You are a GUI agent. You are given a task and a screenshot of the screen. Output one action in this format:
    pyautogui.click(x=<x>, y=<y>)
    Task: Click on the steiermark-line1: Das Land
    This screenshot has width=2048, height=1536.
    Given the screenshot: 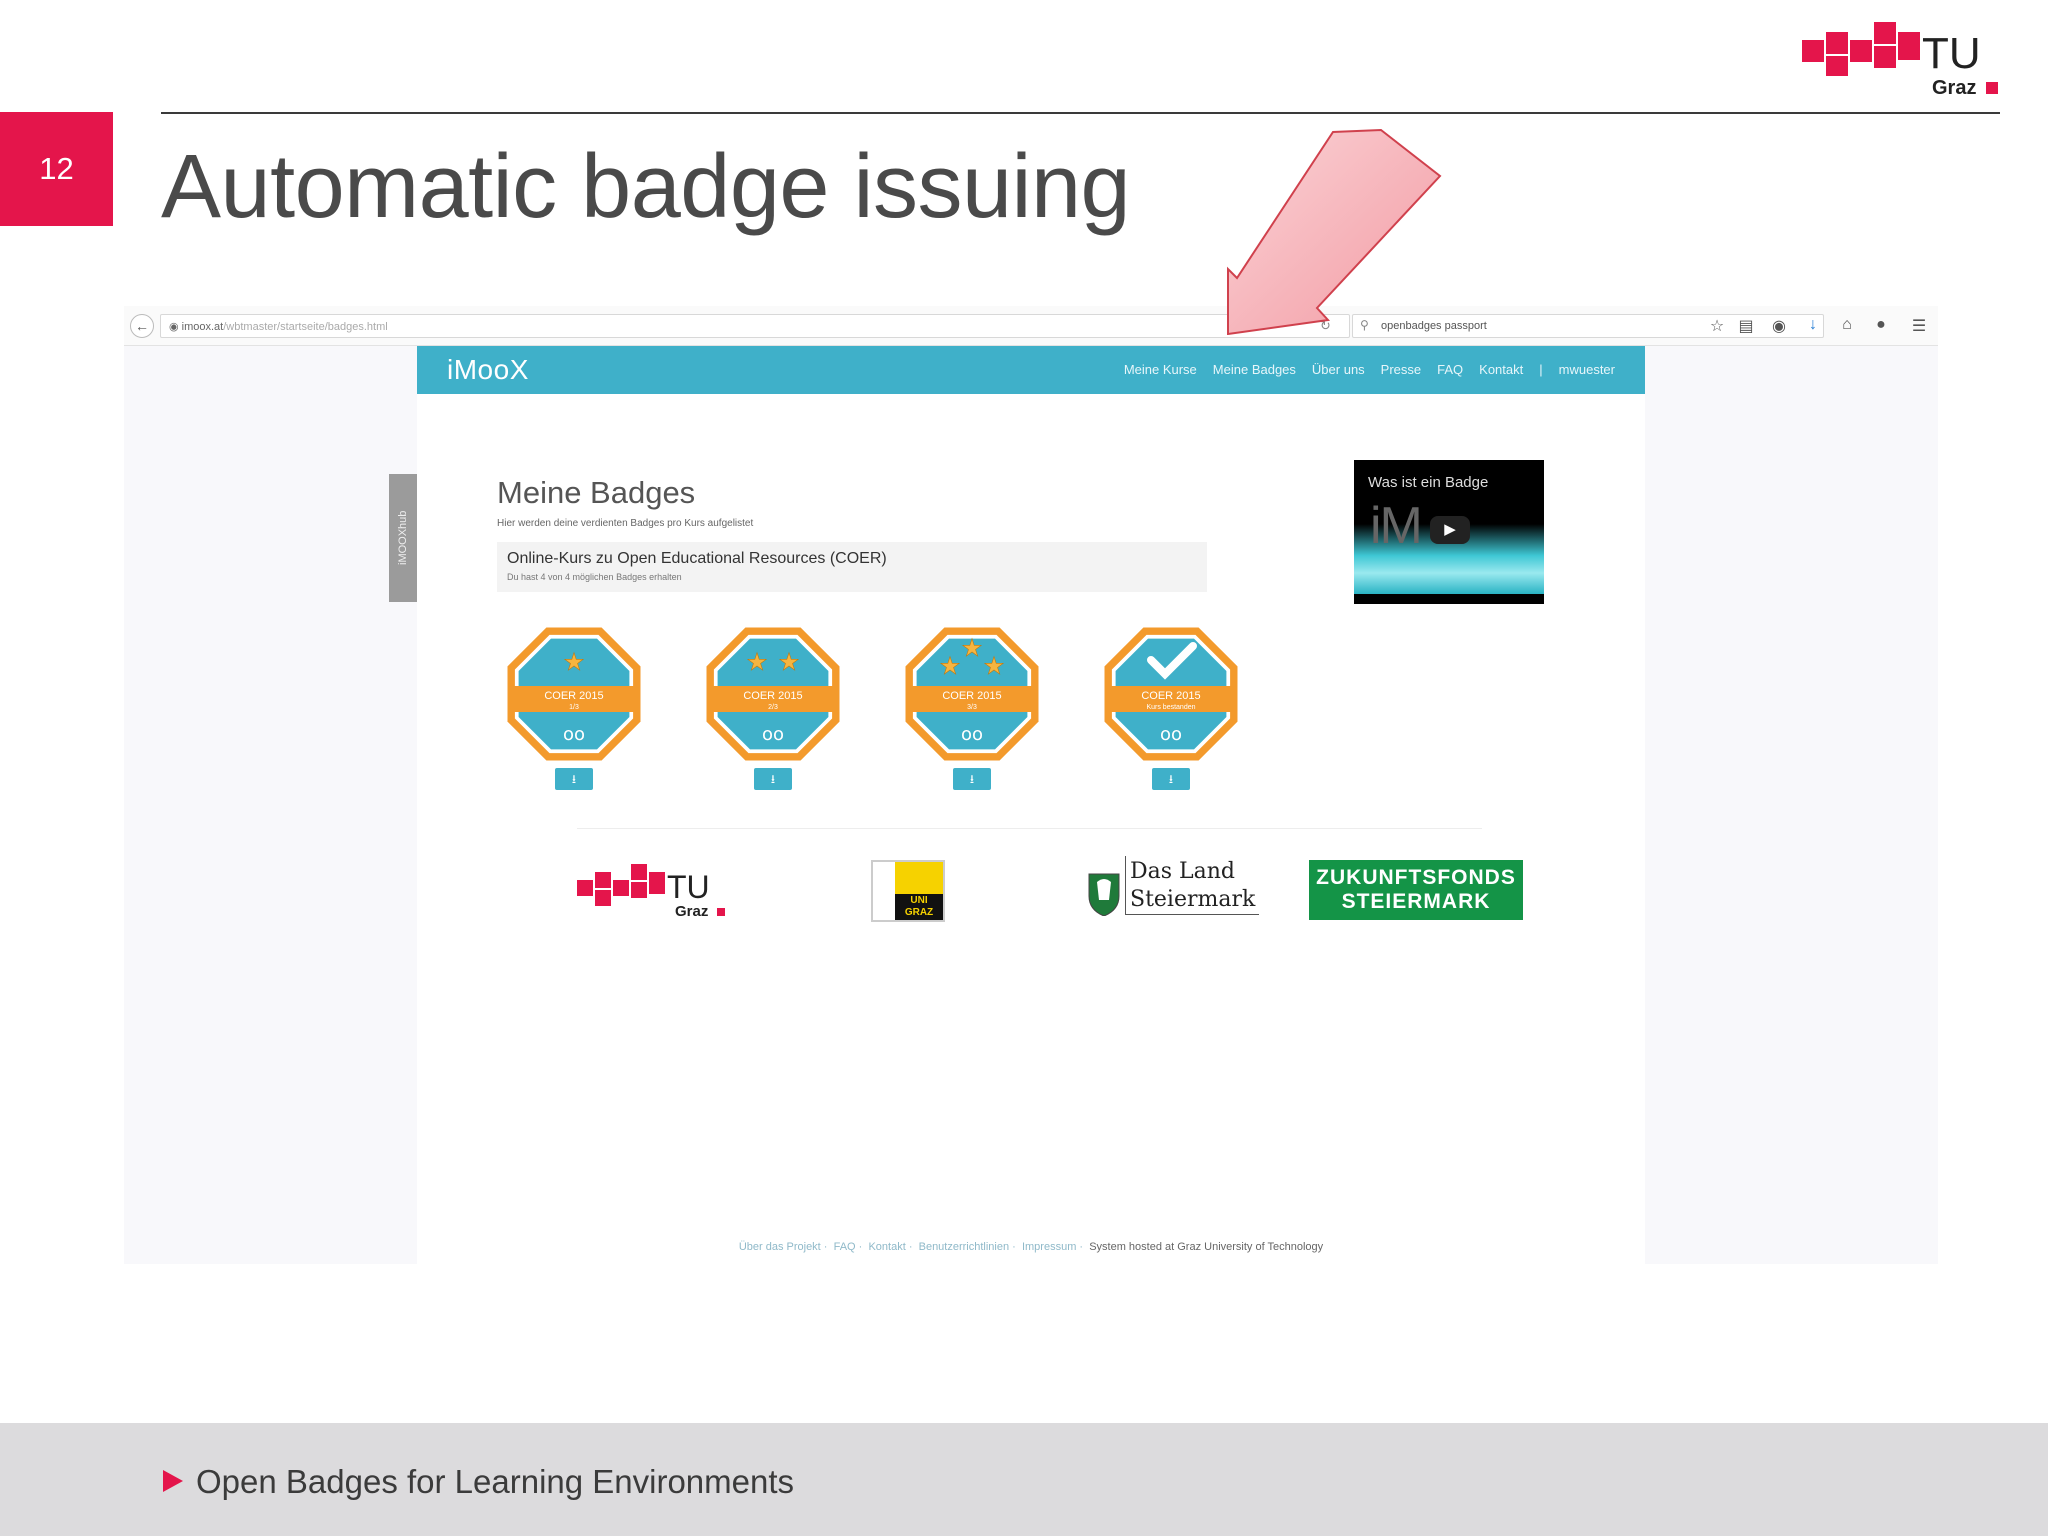 What is the action you would take?
    pyautogui.click(x=1183, y=871)
    